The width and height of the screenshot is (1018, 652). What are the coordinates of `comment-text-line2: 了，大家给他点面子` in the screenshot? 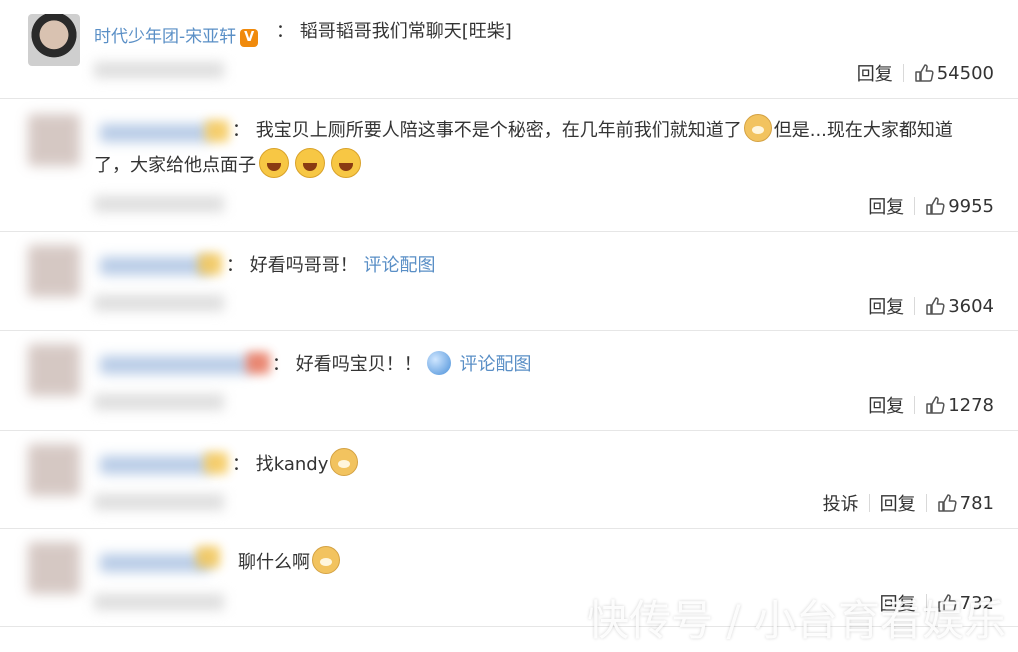 It's located at (229, 165).